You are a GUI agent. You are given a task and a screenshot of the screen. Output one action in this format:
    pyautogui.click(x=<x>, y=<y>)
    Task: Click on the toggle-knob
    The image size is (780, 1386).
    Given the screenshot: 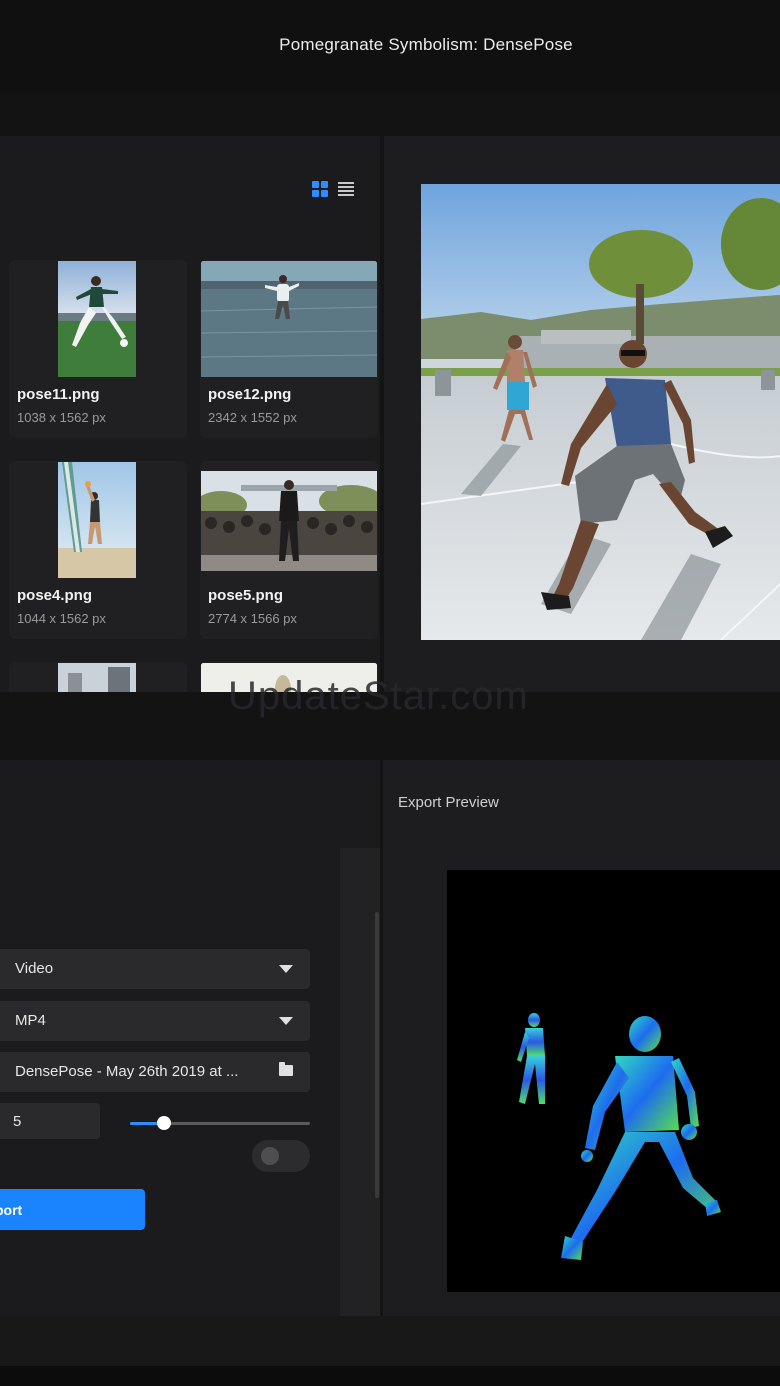 What is the action you would take?
    pyautogui.click(x=270, y=1156)
    